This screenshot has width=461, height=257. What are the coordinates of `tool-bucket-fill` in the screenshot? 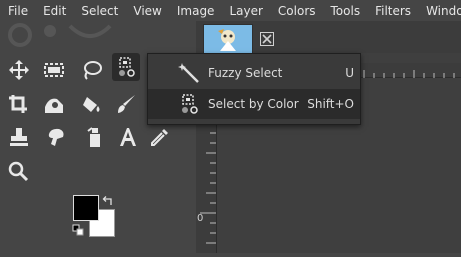 It's located at (92, 104).